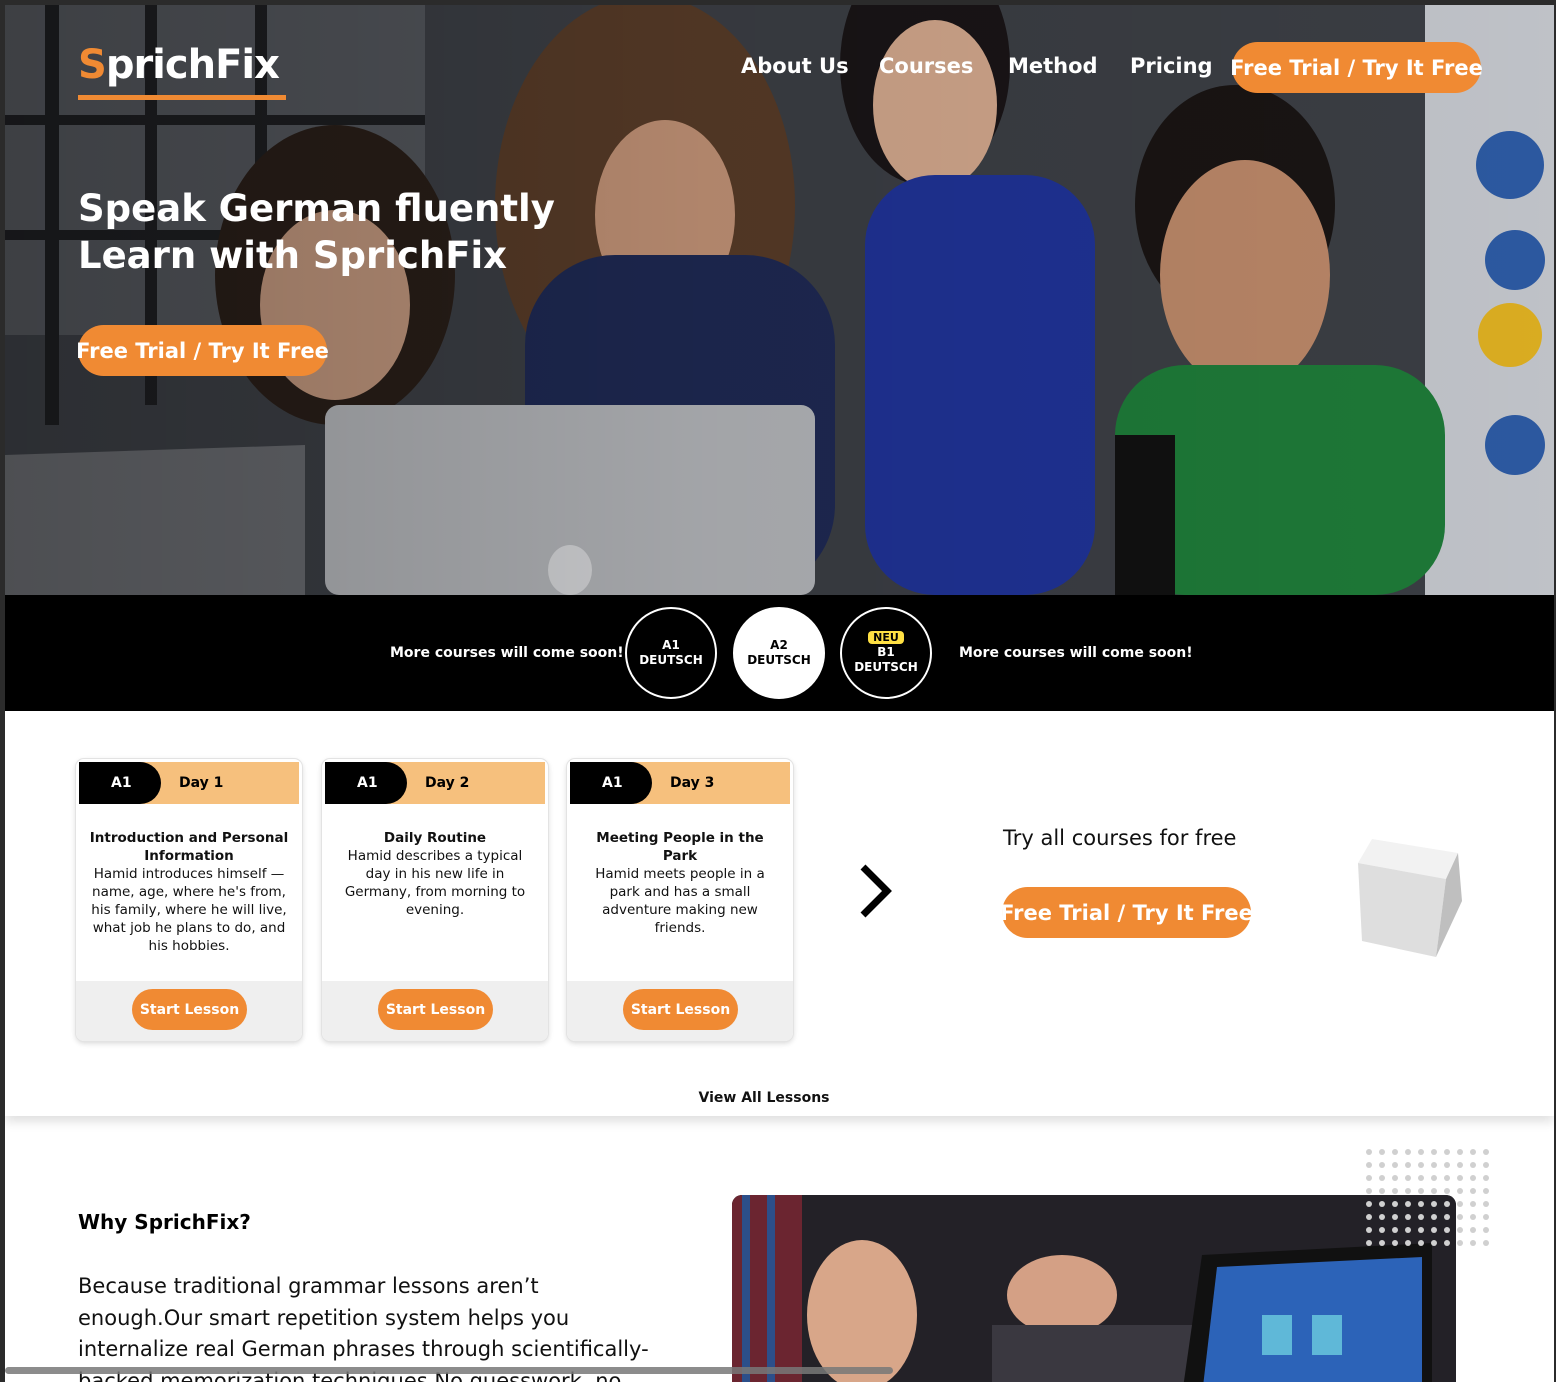  Describe the element at coordinates (1126, 912) in the screenshot. I see `try-free-trial-button: Free Trial / Try It Free` at that location.